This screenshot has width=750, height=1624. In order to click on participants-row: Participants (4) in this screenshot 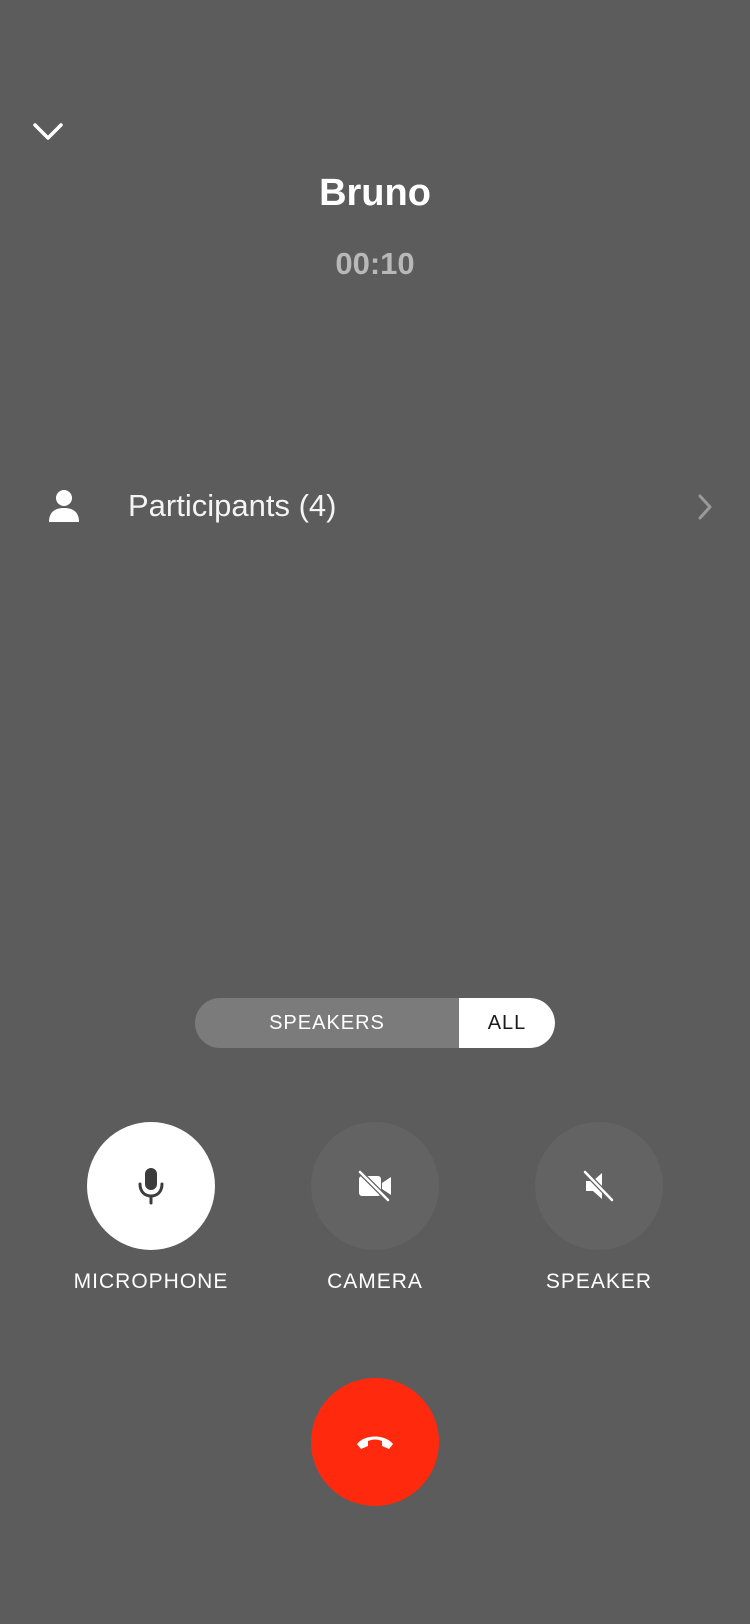, I will do `click(375, 506)`.